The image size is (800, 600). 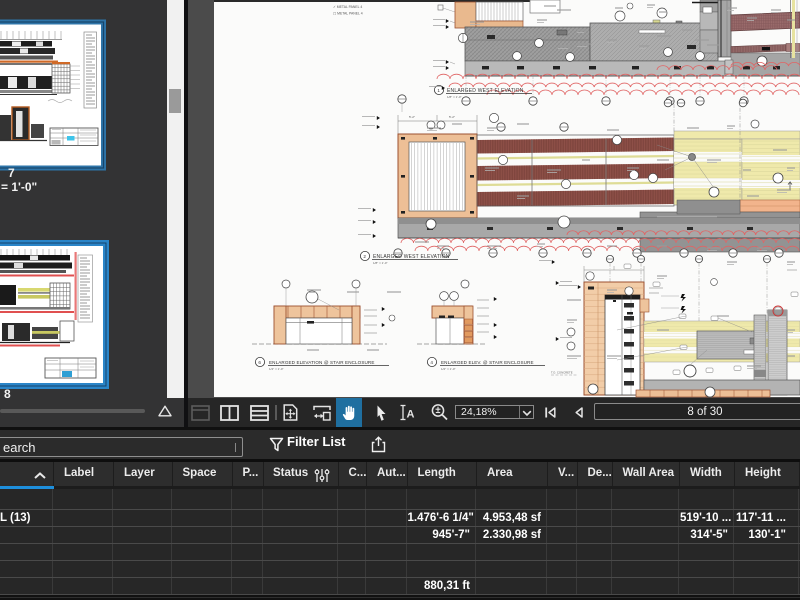 I want to click on svg-text: 1, so click(x=438, y=90).